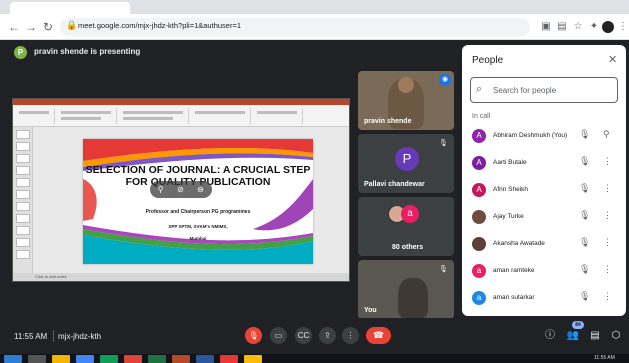  I want to click on participant-name: Akansha Awatade, so click(519, 243).